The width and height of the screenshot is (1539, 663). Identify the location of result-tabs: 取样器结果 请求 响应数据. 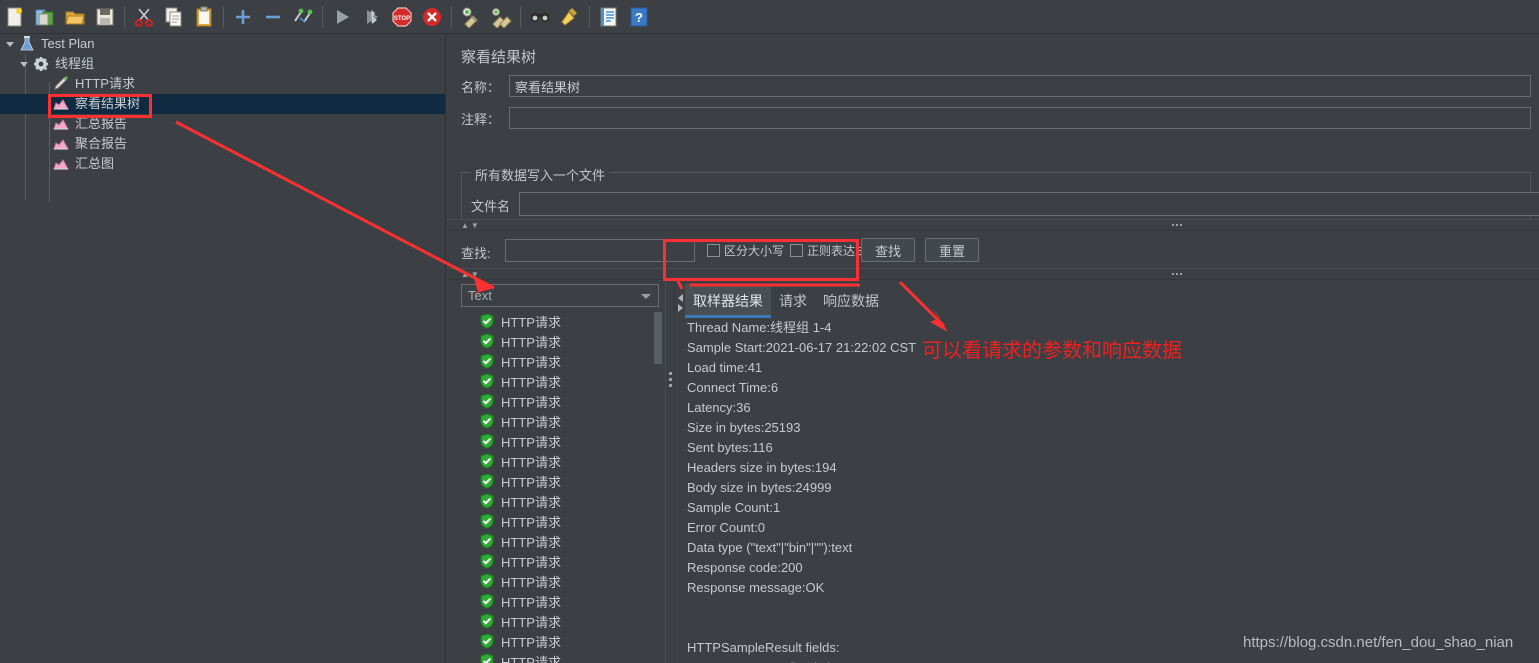
(786, 301).